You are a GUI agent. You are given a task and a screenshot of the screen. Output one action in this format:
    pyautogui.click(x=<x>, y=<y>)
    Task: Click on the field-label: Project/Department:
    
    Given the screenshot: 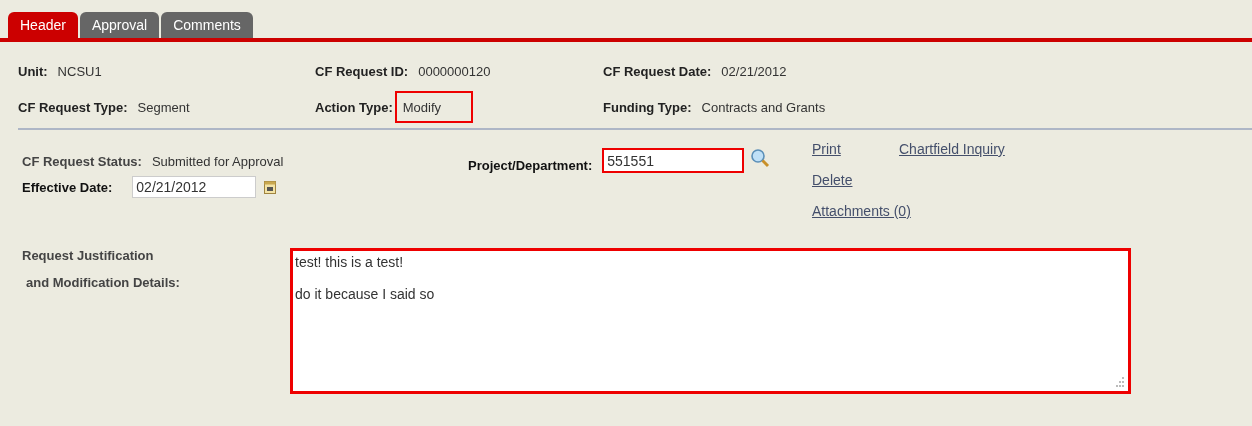 What is the action you would take?
    pyautogui.click(x=530, y=165)
    